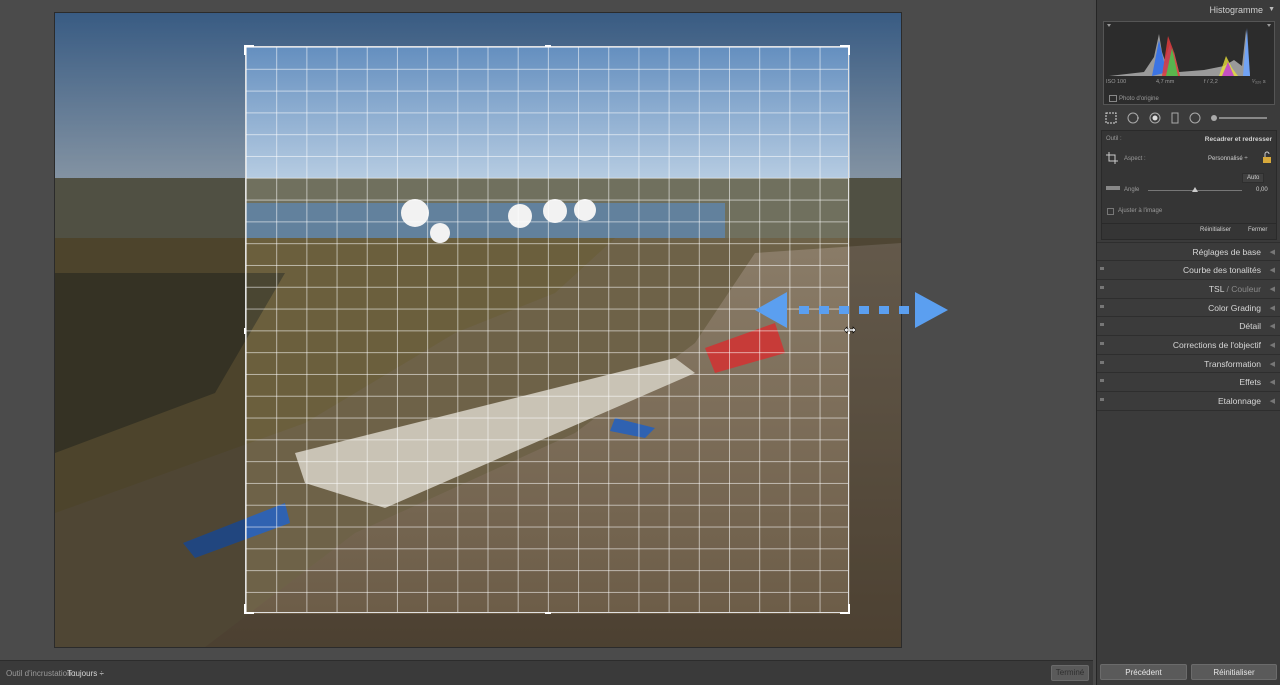 Image resolution: width=1280 pixels, height=685 pixels. Describe the element at coordinates (1188, 307) in the screenshot. I see `section-color-grading: Color Grading ◀` at that location.